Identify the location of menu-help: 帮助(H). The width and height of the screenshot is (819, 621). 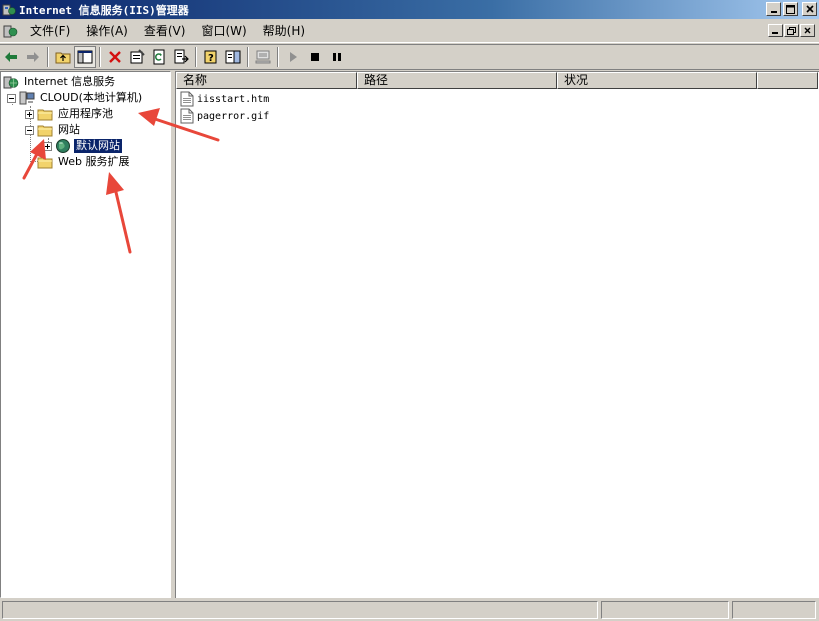
(284, 31).